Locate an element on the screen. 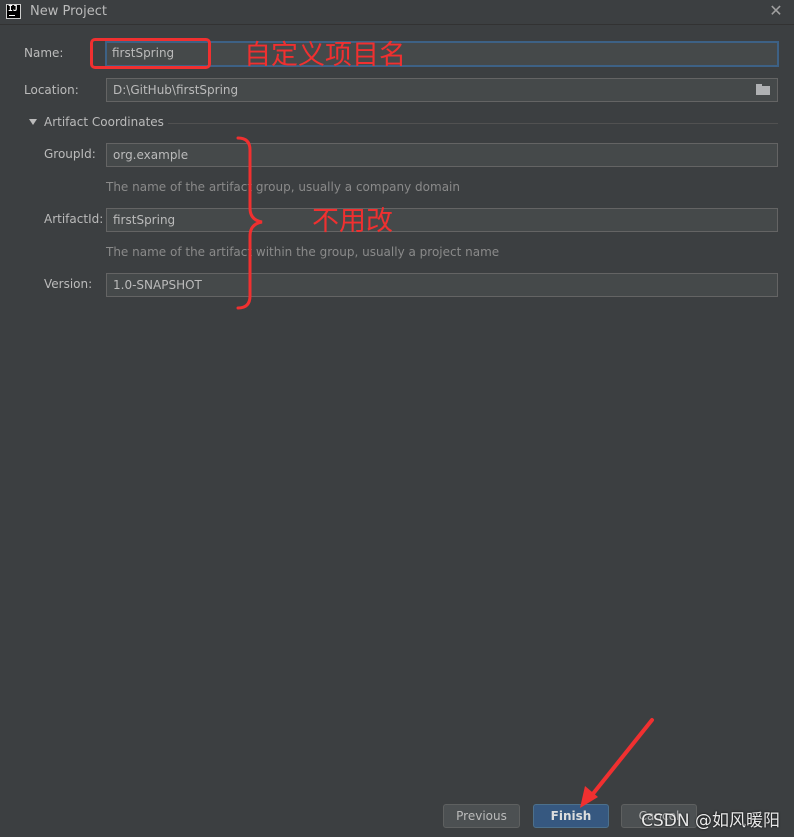  brace-annotation is located at coordinates (249, 223).